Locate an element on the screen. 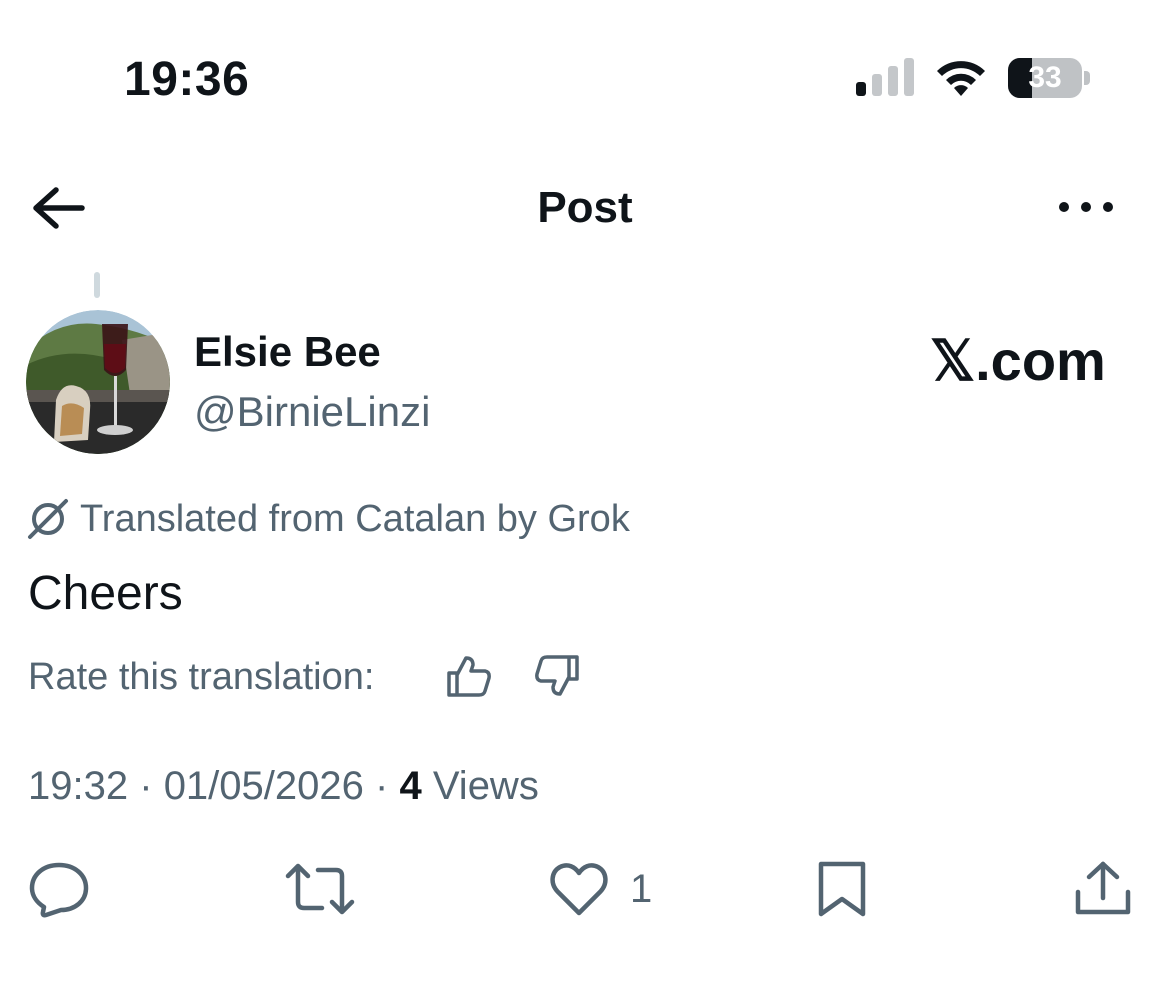  reply-button is located at coordinates (59, 889).